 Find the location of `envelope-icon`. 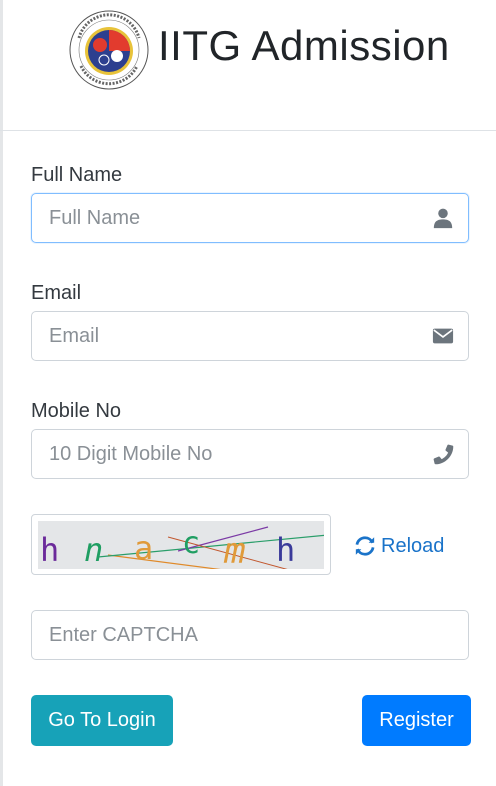

envelope-icon is located at coordinates (443, 336).